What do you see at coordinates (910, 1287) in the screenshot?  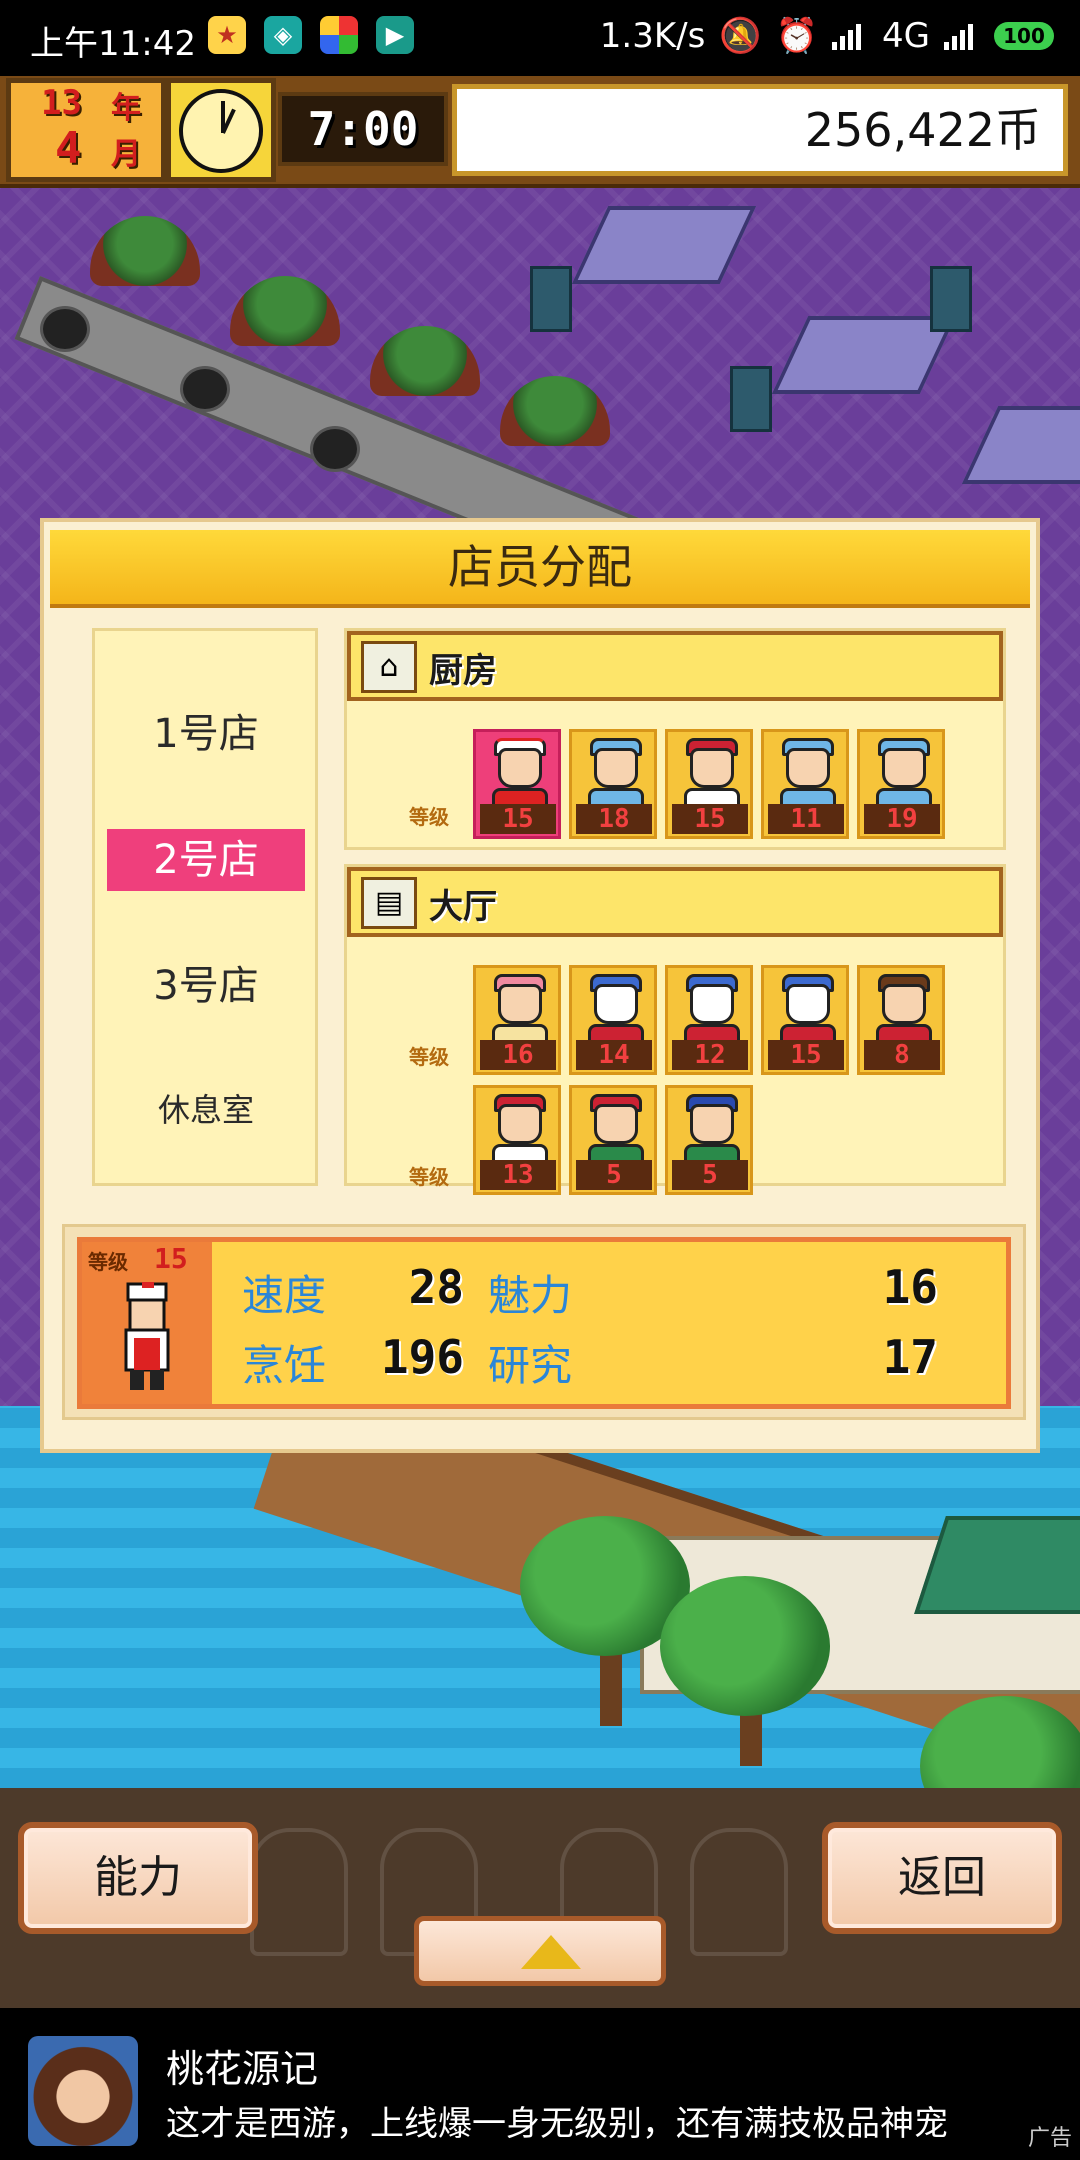 I see `stat-value-charm: 16` at bounding box center [910, 1287].